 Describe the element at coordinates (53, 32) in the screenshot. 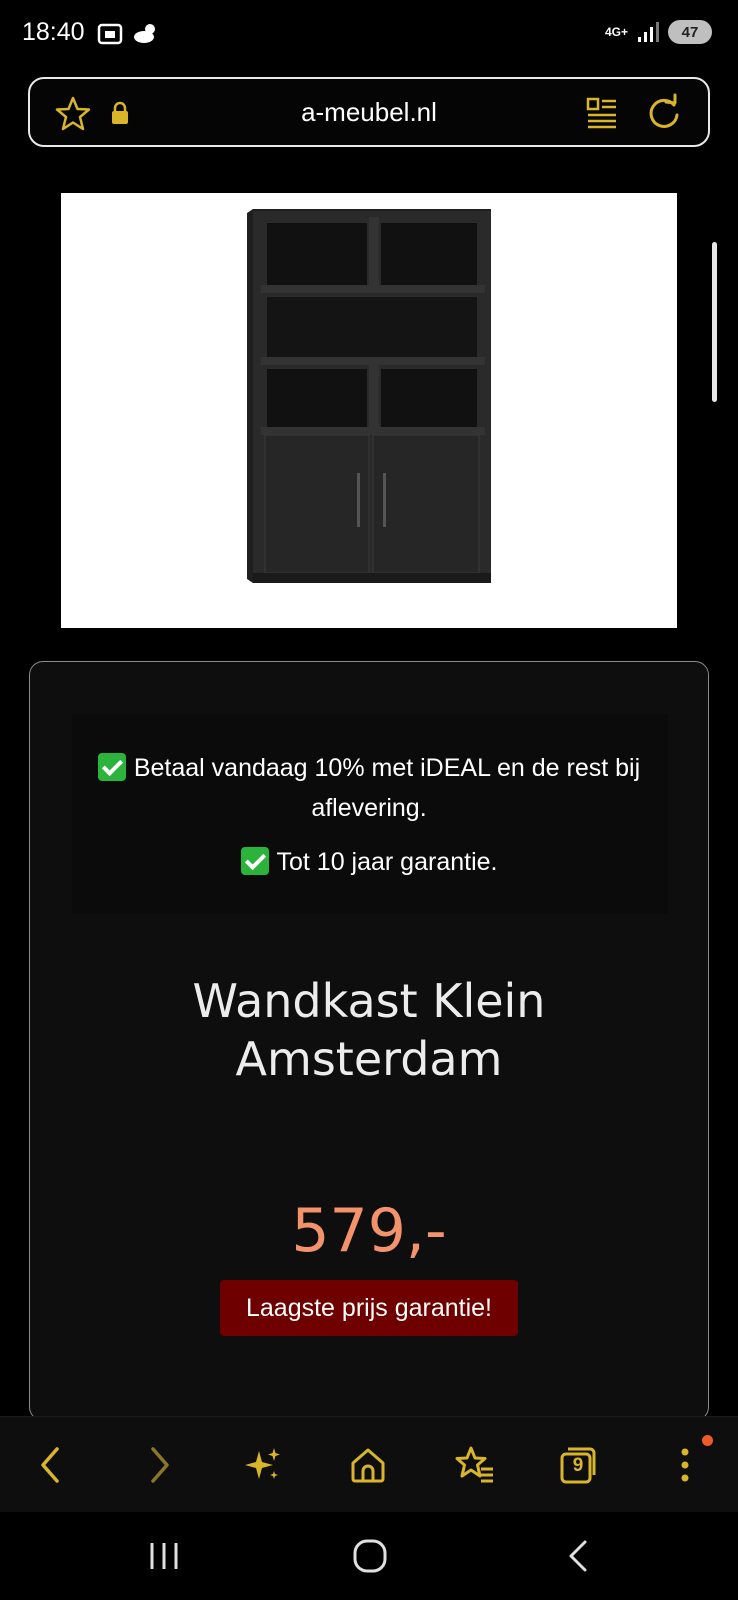

I see `status-time: 18:40` at that location.